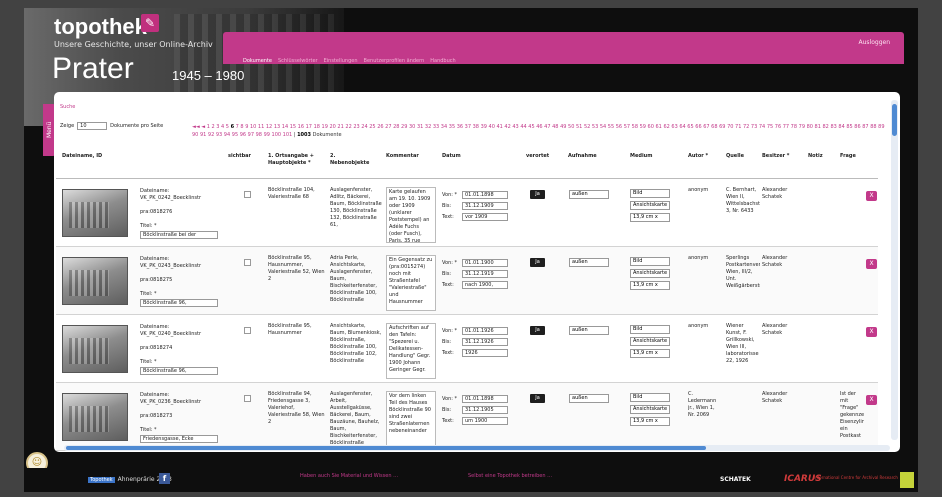 The width and height of the screenshot is (942, 497). What do you see at coordinates (298, 63) in the screenshot?
I see `nav-schluesselwoerter: Schlüsselwörter` at bounding box center [298, 63].